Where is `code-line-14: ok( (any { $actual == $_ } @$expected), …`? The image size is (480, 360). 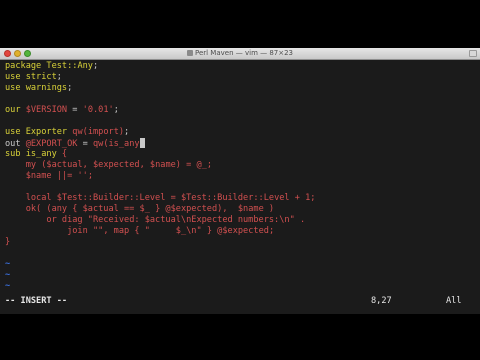 code-line-14: ok( (any { $actual == $_ } @$expected), … is located at coordinates (140, 209).